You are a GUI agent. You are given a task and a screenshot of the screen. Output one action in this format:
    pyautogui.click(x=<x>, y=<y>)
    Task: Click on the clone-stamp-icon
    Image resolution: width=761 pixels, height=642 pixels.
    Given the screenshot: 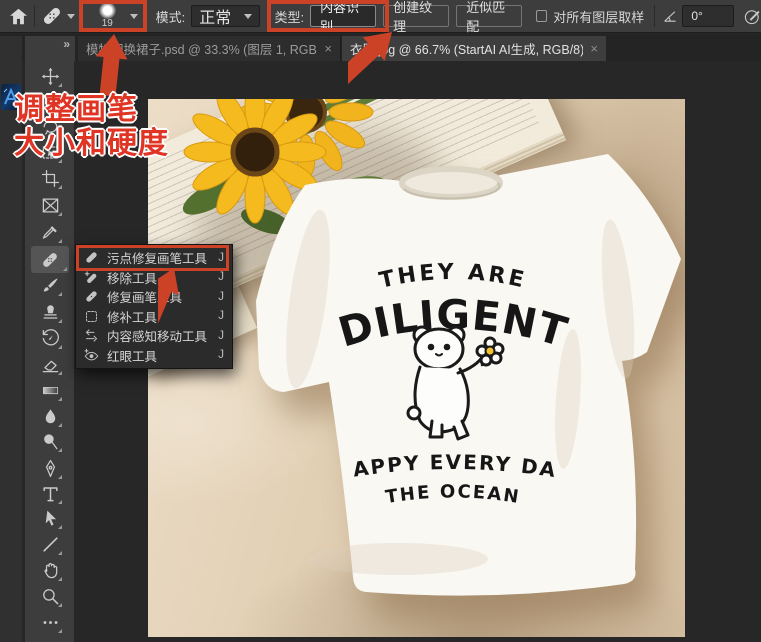 What is the action you would take?
    pyautogui.click(x=50, y=312)
    